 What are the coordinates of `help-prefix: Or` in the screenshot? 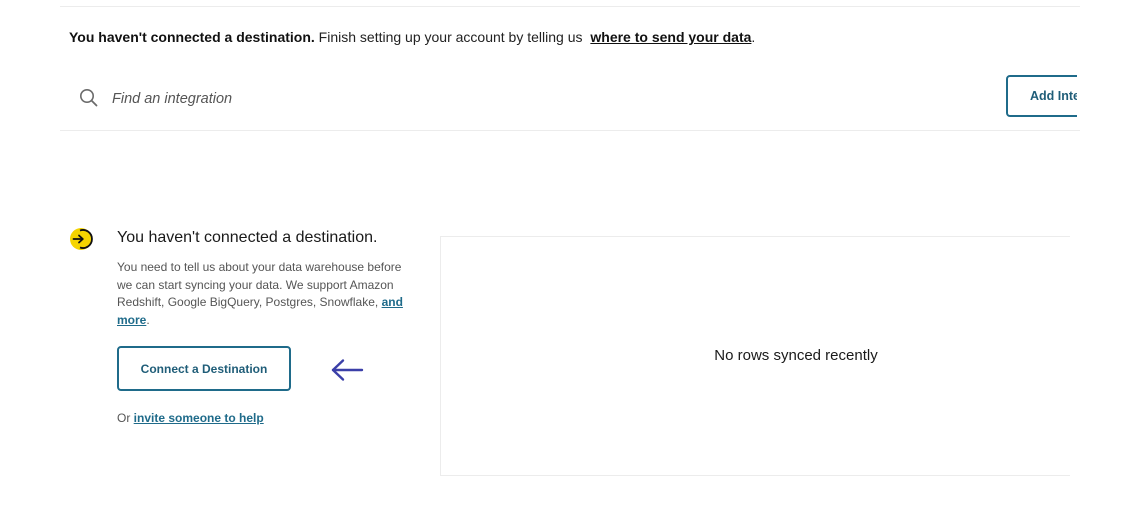 It's located at (125, 418).